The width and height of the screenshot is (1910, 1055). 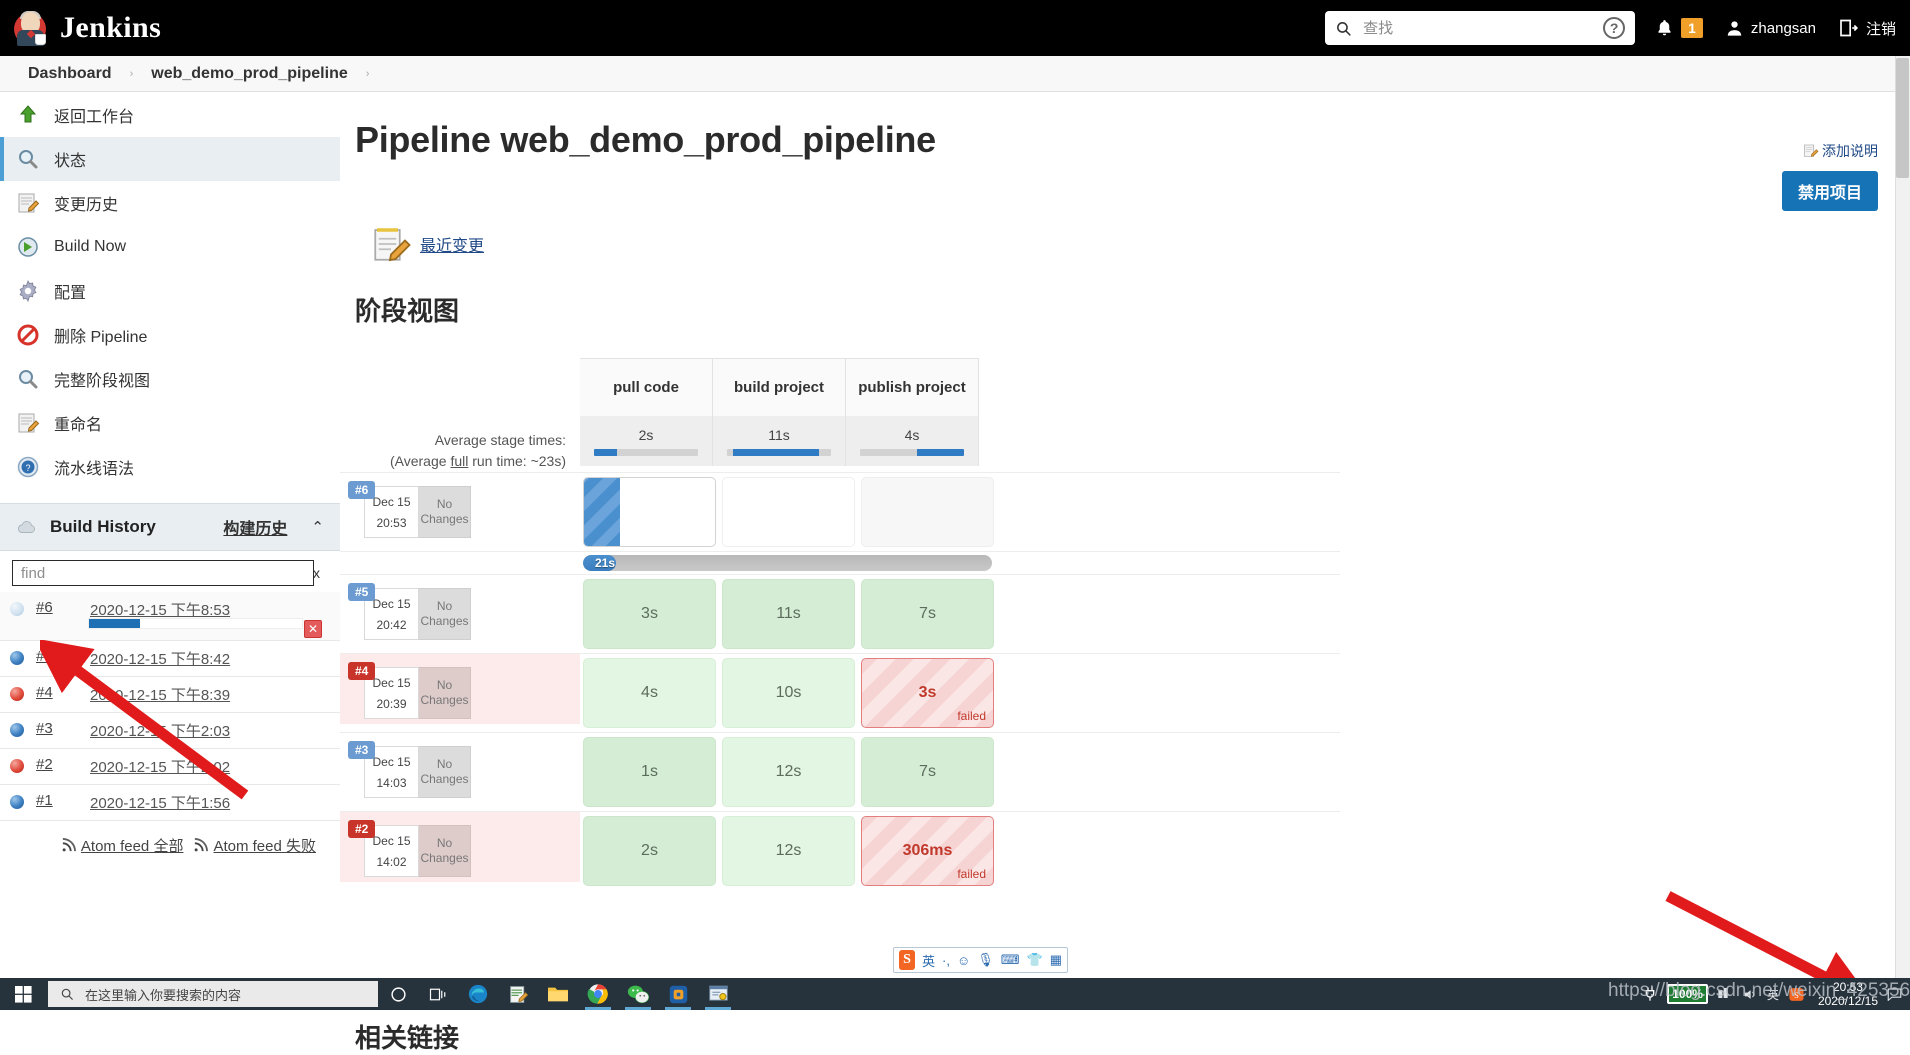 I want to click on build-history-row: #3 2020-12-15 下午2:03, so click(x=170, y=731).